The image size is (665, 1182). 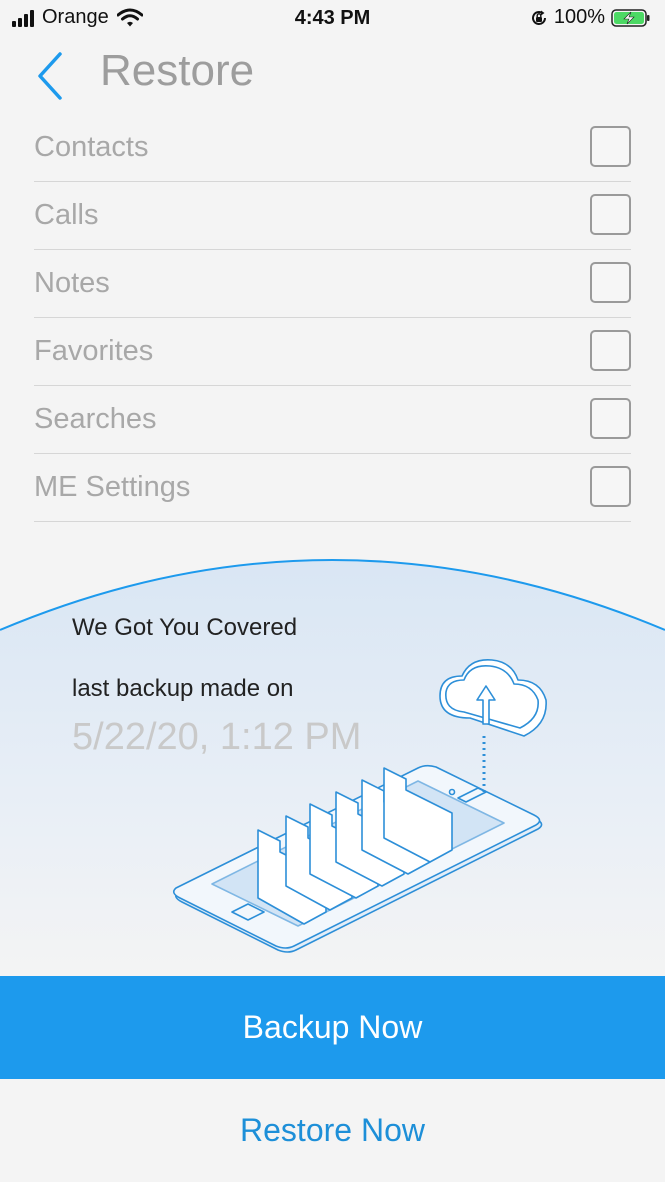 I want to click on item-label: Searches, so click(x=95, y=419).